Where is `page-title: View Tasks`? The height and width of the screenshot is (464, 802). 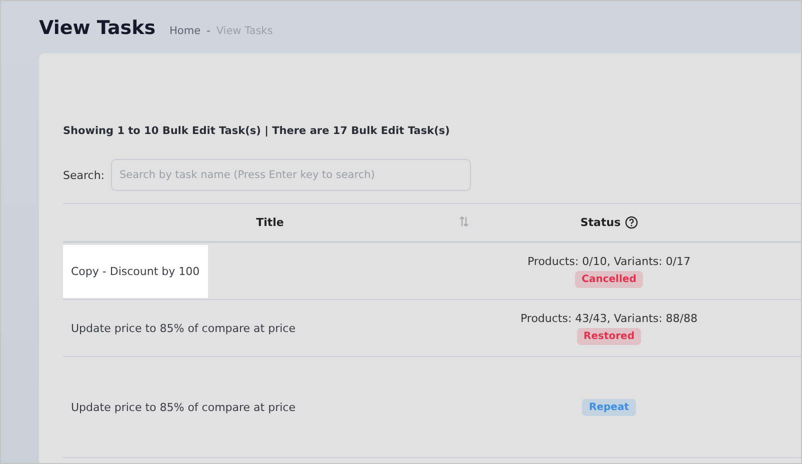 page-title: View Tasks is located at coordinates (97, 28).